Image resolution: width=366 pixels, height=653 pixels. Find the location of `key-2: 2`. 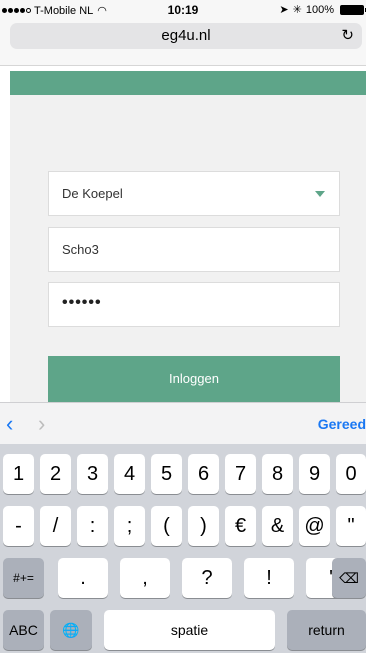

key-2: 2 is located at coordinates (55, 474).